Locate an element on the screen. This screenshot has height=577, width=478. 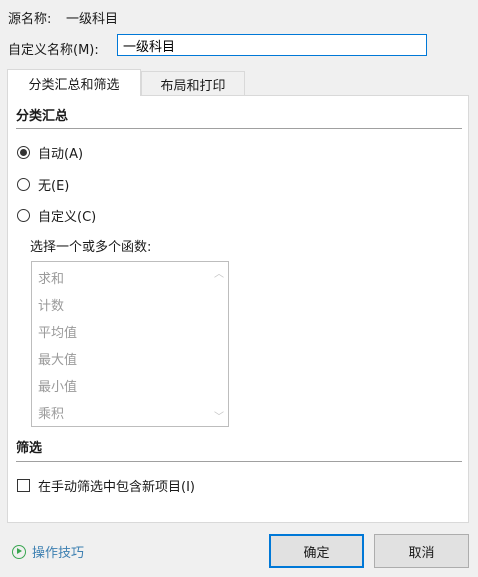
scroll-up-icon: ︿ is located at coordinates (219, 272).